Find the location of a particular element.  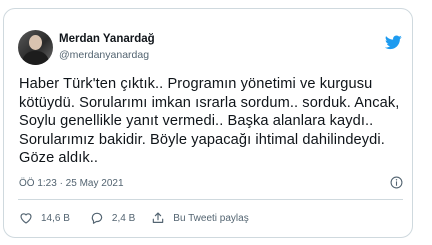

avatar-shoulders is located at coordinates (35, 58).